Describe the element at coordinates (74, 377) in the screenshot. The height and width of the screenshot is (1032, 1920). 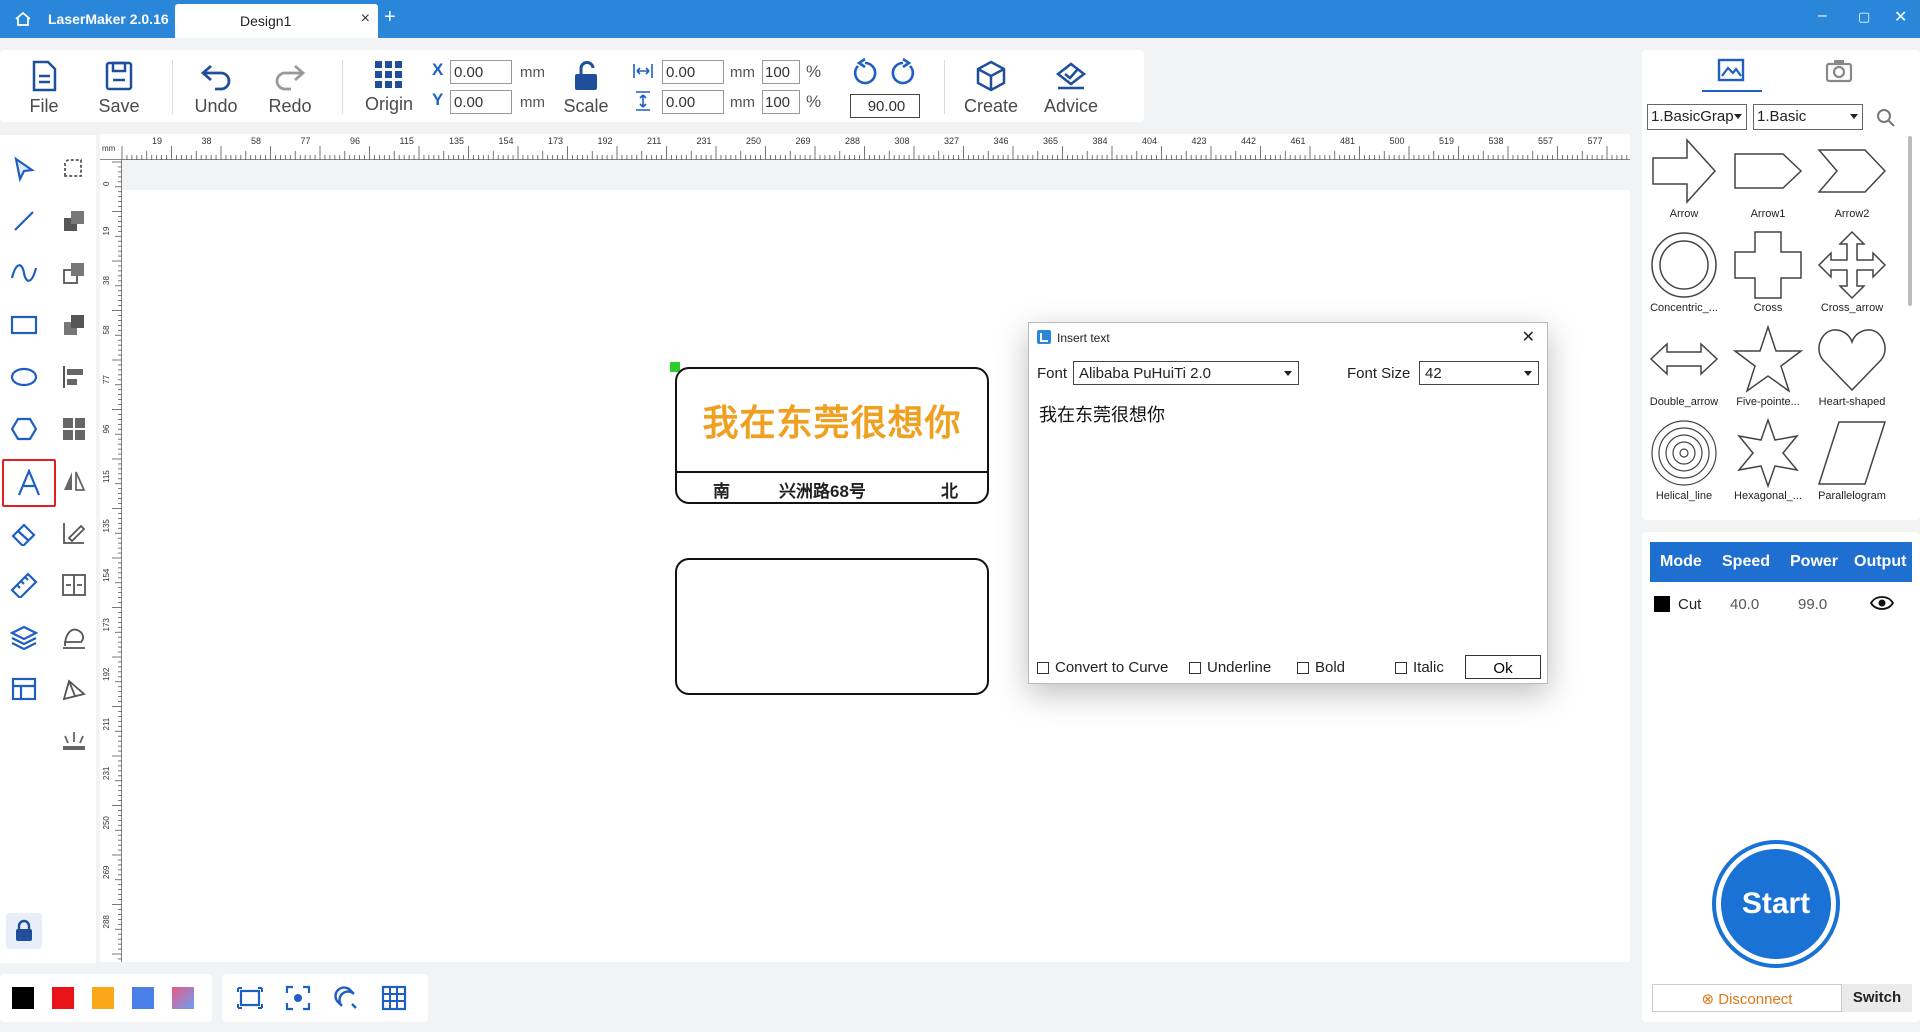
I see `align-tool` at that location.